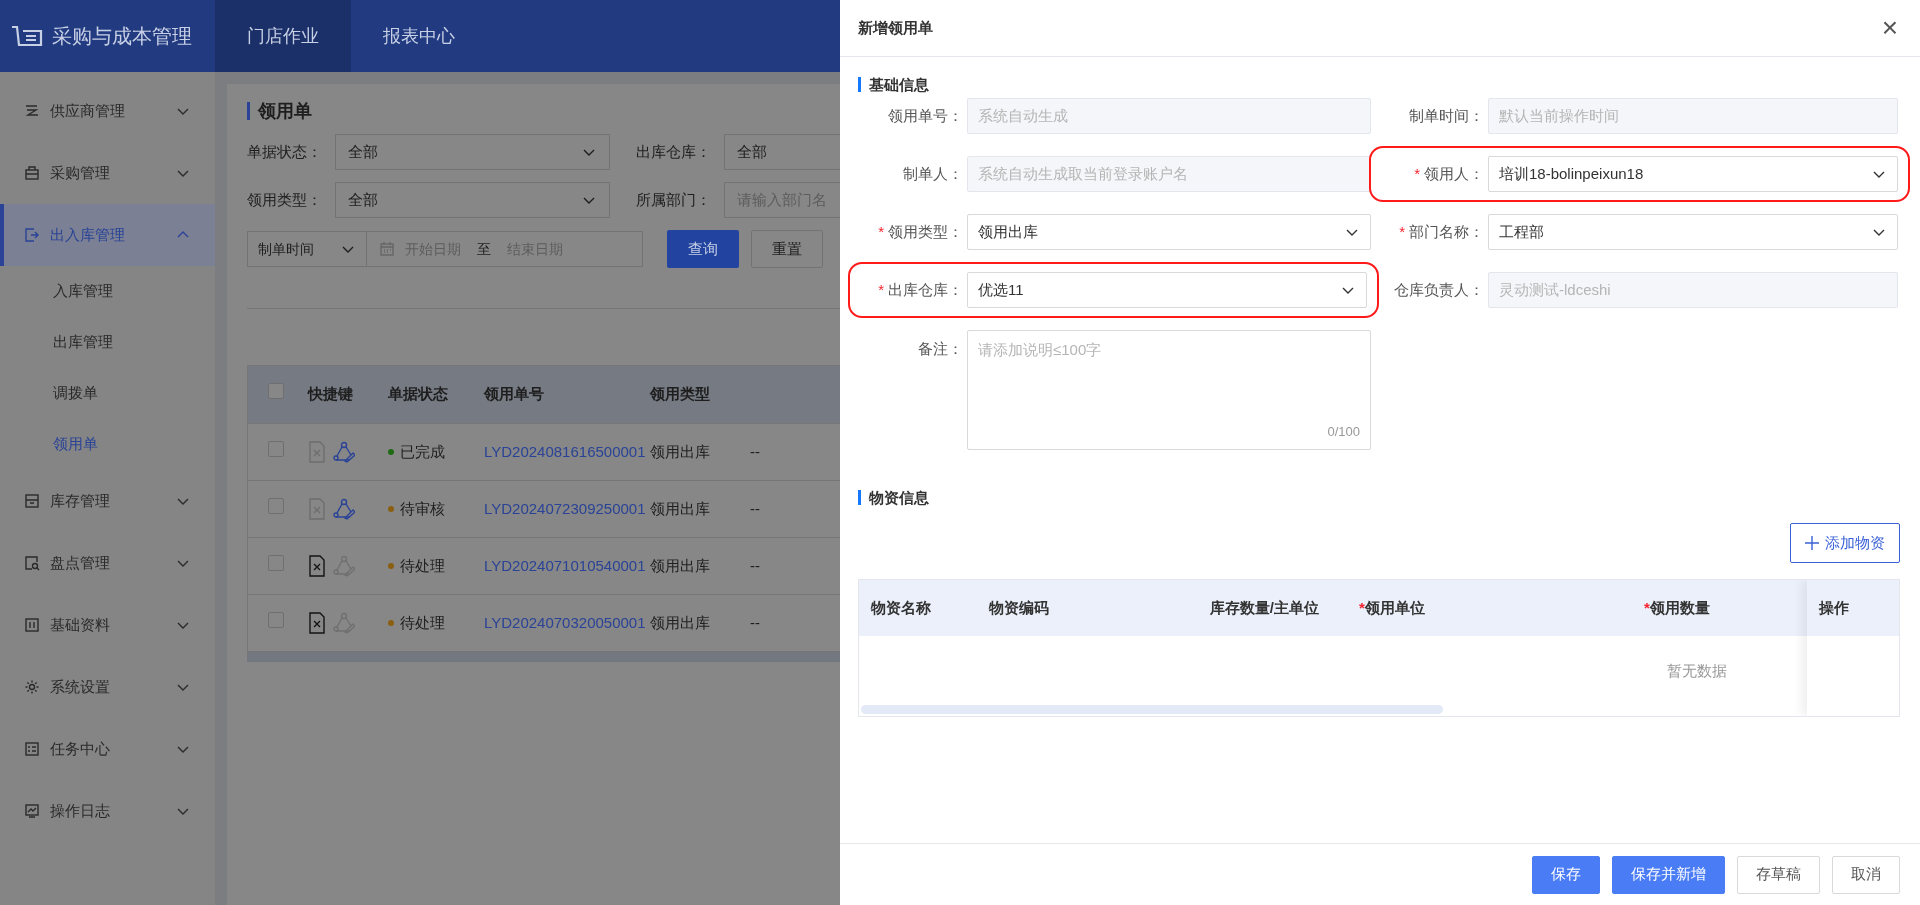 This screenshot has height=905, width=1920. Describe the element at coordinates (565, 622) in the screenshot. I see `order-number-link: LYD2024070320050001` at that location.